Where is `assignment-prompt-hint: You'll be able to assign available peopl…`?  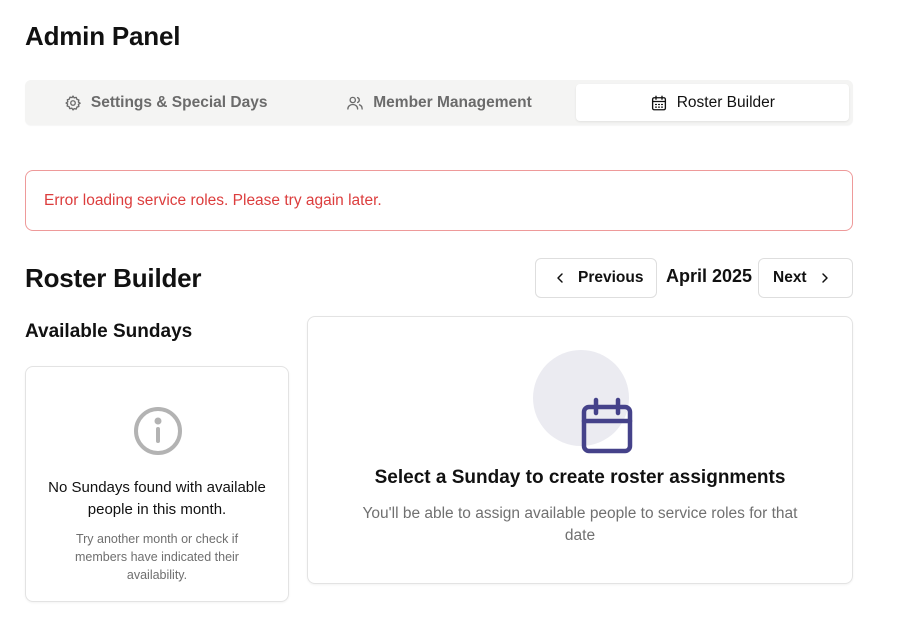 assignment-prompt-hint: You'll be able to assign available peopl… is located at coordinates (580, 524).